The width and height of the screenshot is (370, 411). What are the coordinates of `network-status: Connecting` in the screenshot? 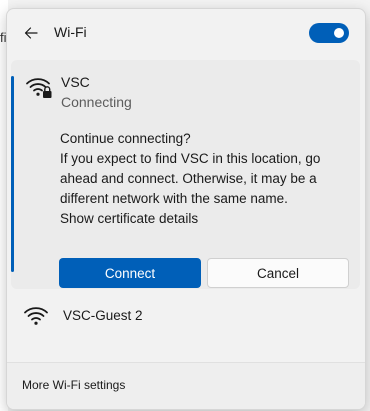 It's located at (96, 102).